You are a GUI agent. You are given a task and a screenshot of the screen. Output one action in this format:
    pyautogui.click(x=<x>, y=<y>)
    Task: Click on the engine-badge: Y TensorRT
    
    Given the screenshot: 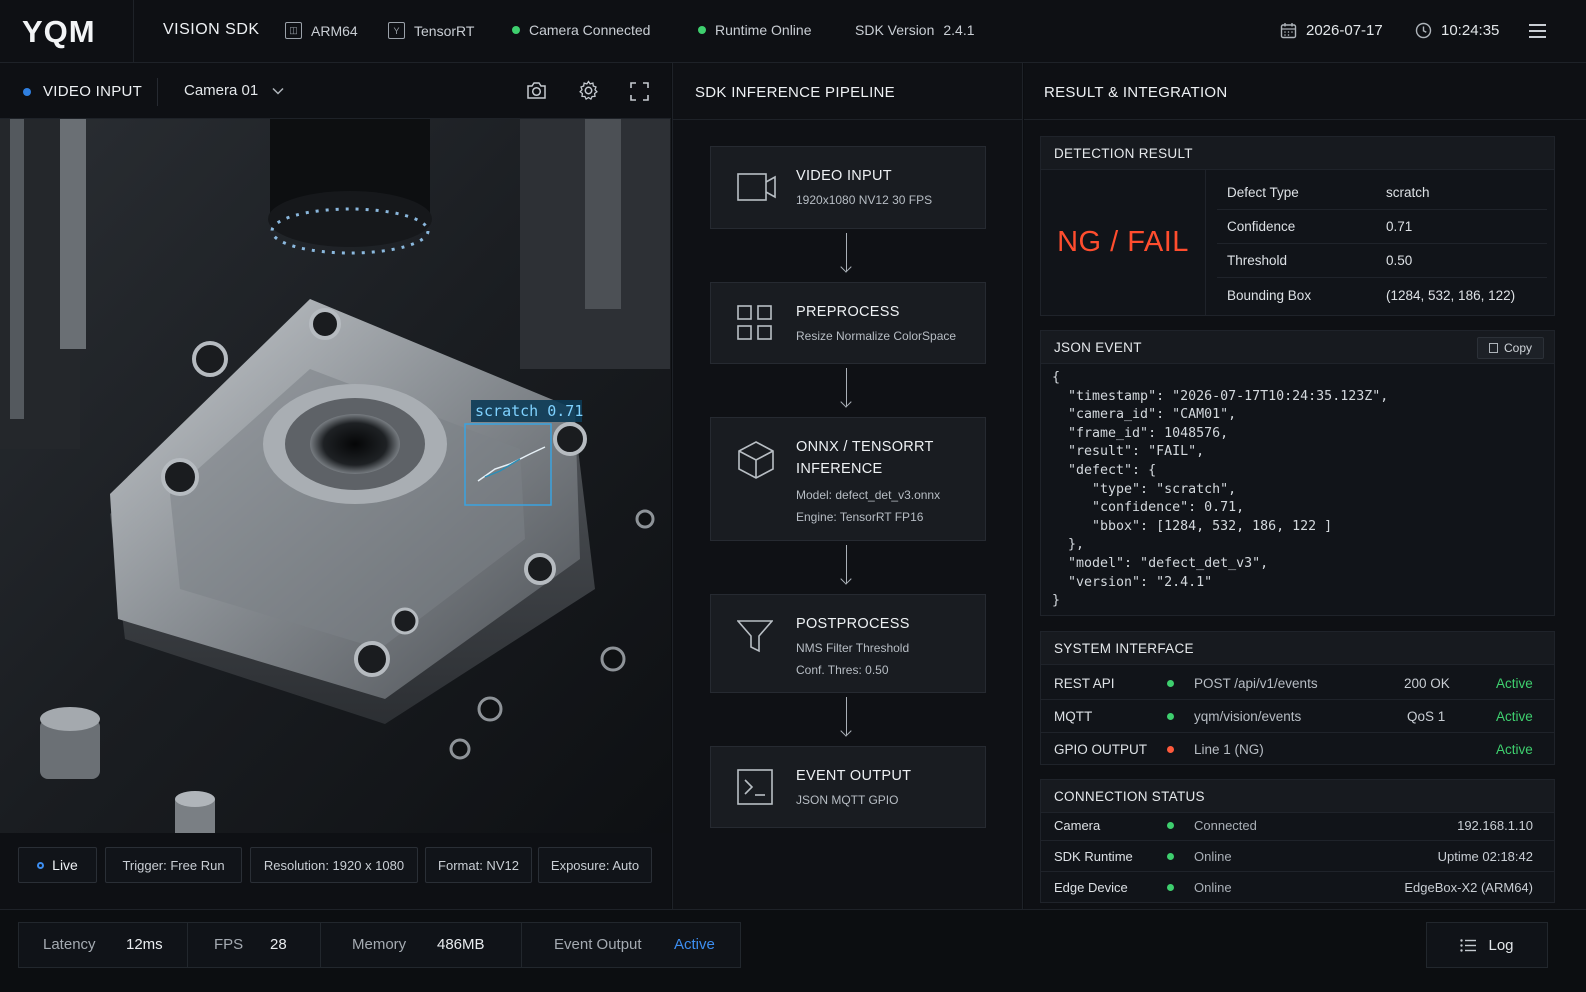 What is the action you would take?
    pyautogui.click(x=431, y=30)
    